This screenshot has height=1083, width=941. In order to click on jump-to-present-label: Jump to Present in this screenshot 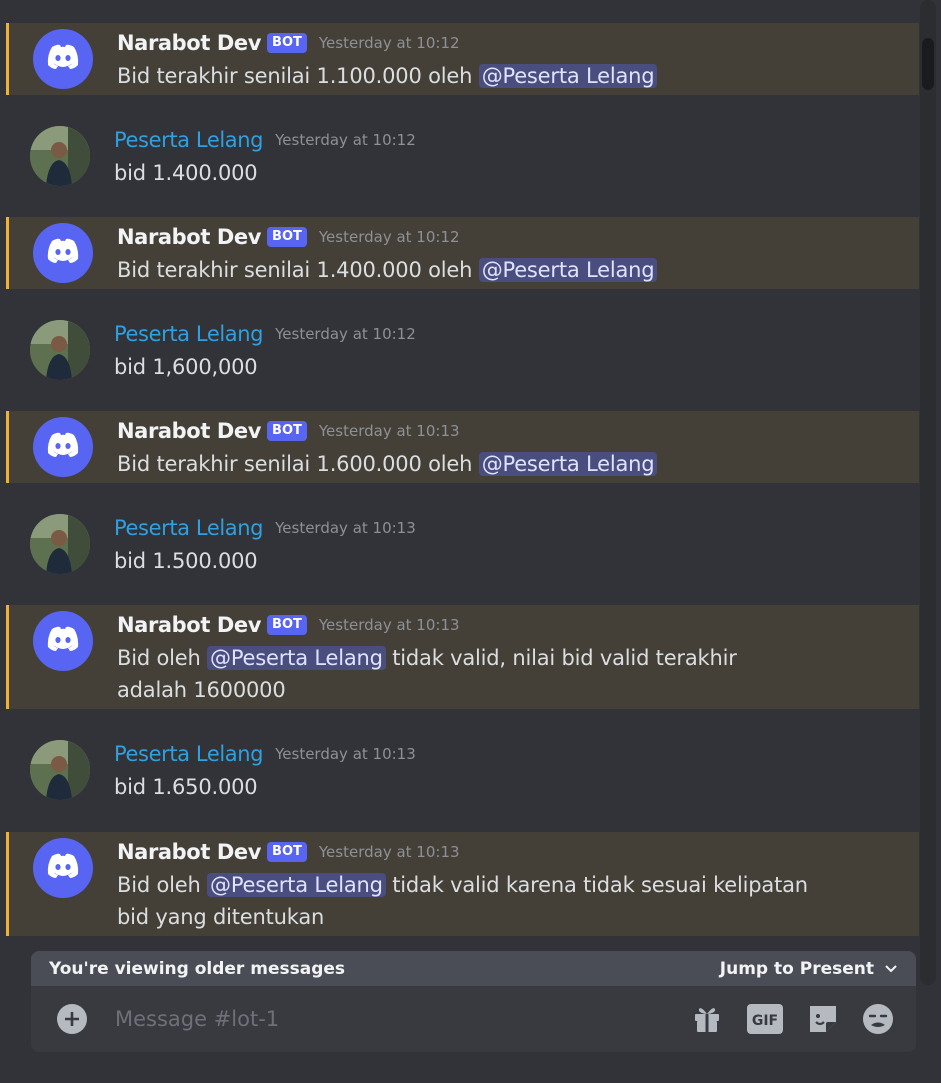, I will do `click(796, 969)`.